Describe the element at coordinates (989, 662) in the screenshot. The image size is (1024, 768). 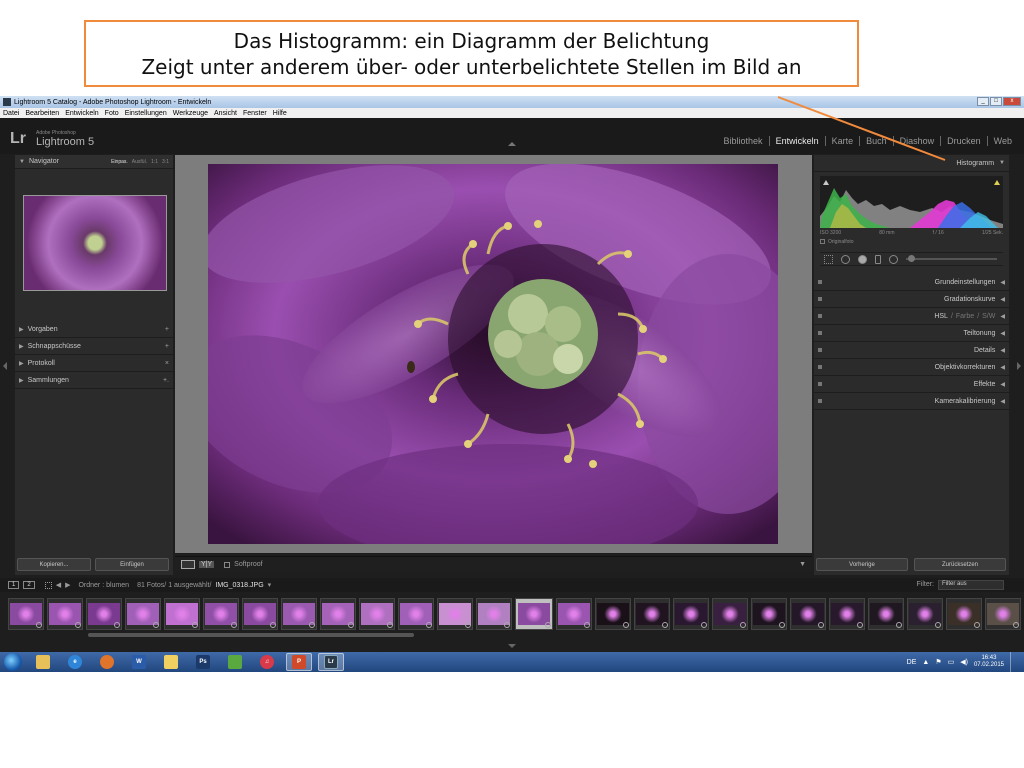
I see `clock: 16:43 07.02.2015` at that location.